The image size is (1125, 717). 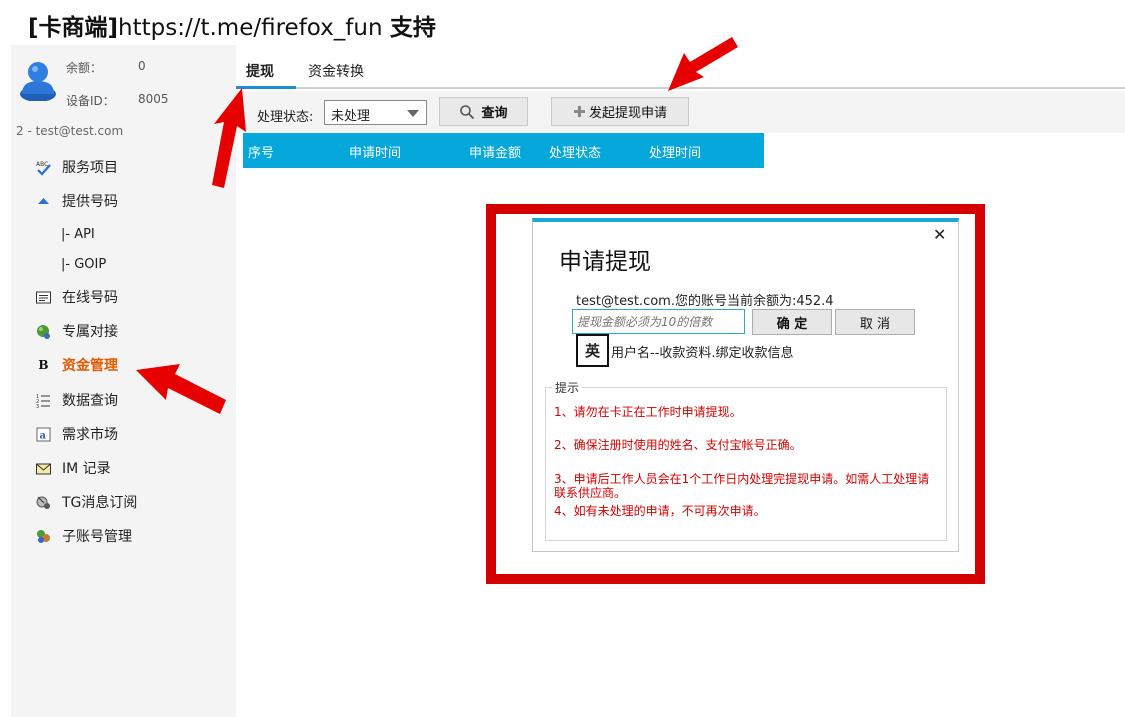 What do you see at coordinates (494, 113) in the screenshot?
I see `query-button-label: 查询` at bounding box center [494, 113].